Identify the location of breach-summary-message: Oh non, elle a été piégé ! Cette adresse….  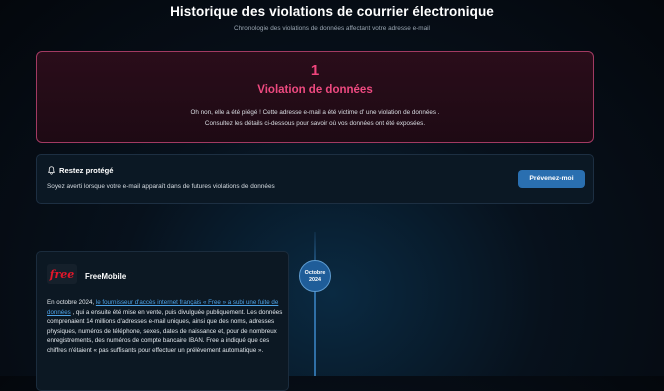
(315, 118).